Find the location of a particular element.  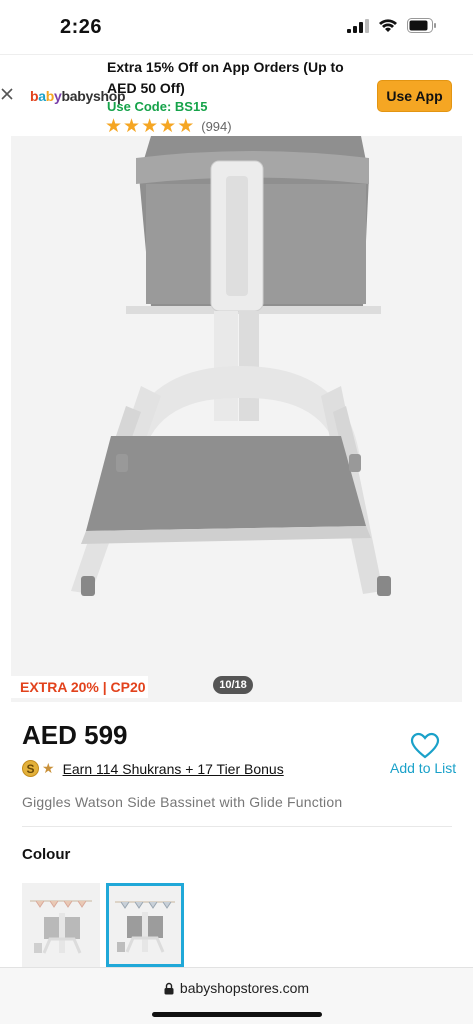

wifi-icon is located at coordinates (388, 25).